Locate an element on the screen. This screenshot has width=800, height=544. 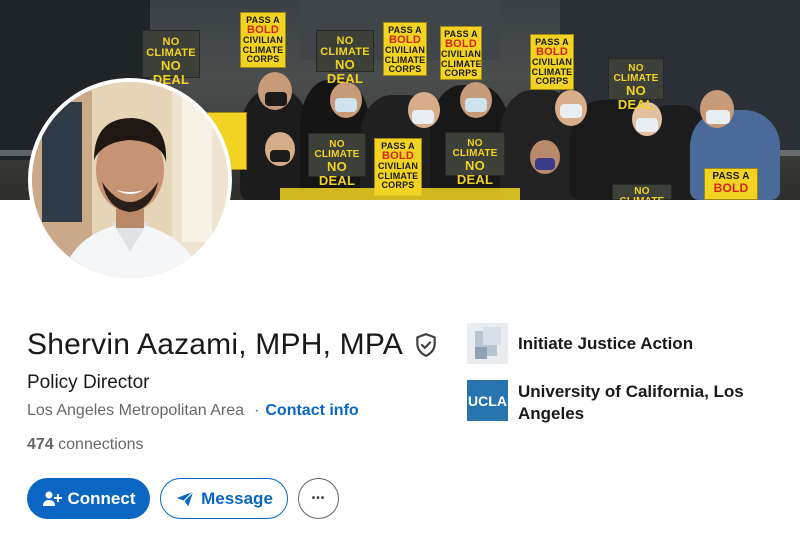
school-name: University of California, Los Angeles is located at coordinates (631, 402).